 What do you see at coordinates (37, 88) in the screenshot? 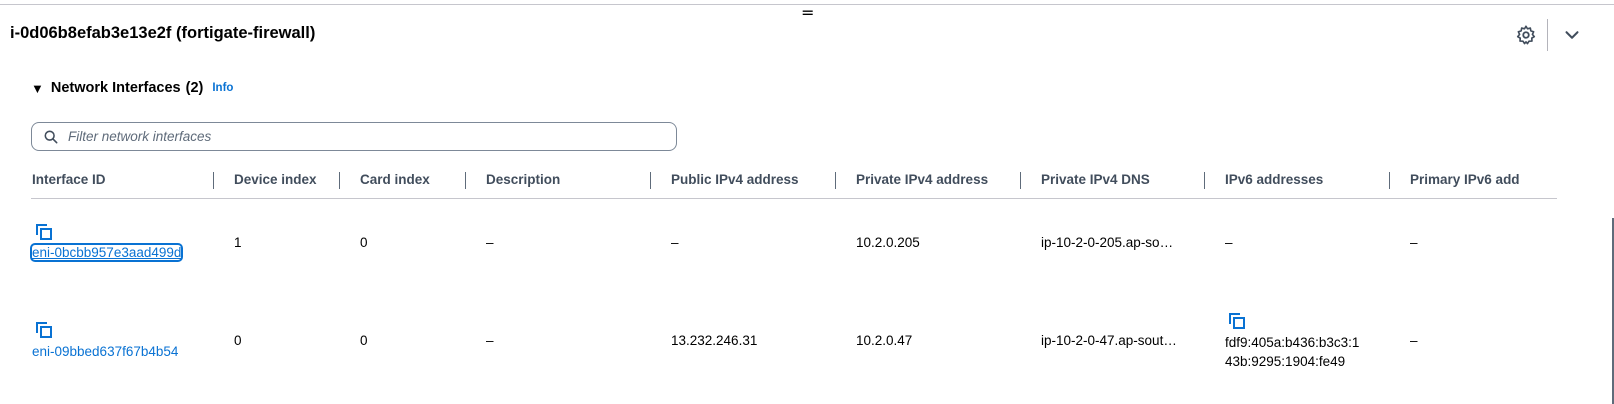
I see `caret-down-icon: ▼` at bounding box center [37, 88].